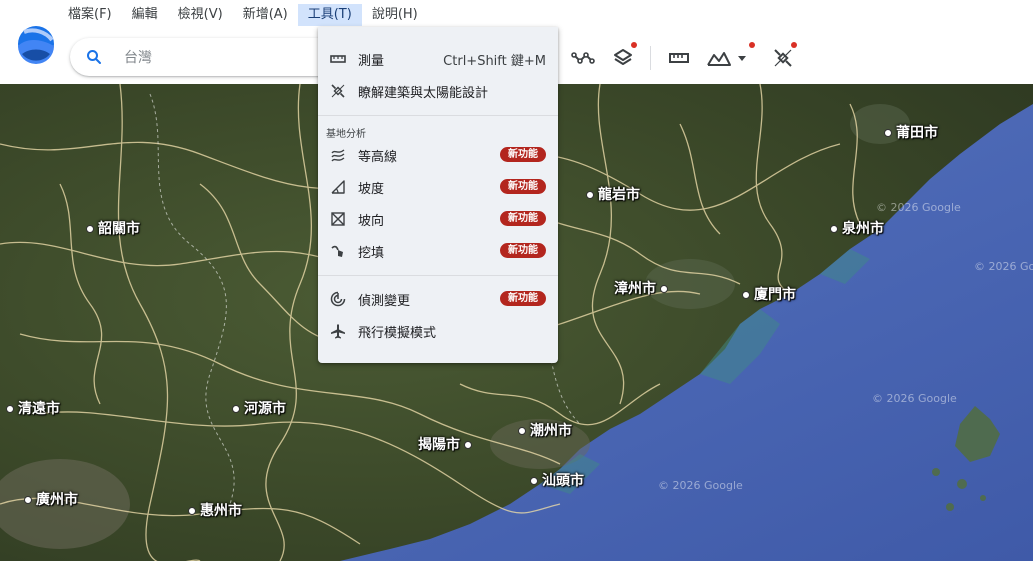 This screenshot has width=1033, height=561. Describe the element at coordinates (742, 58) in the screenshot. I see `chevron-down-icon` at that location.